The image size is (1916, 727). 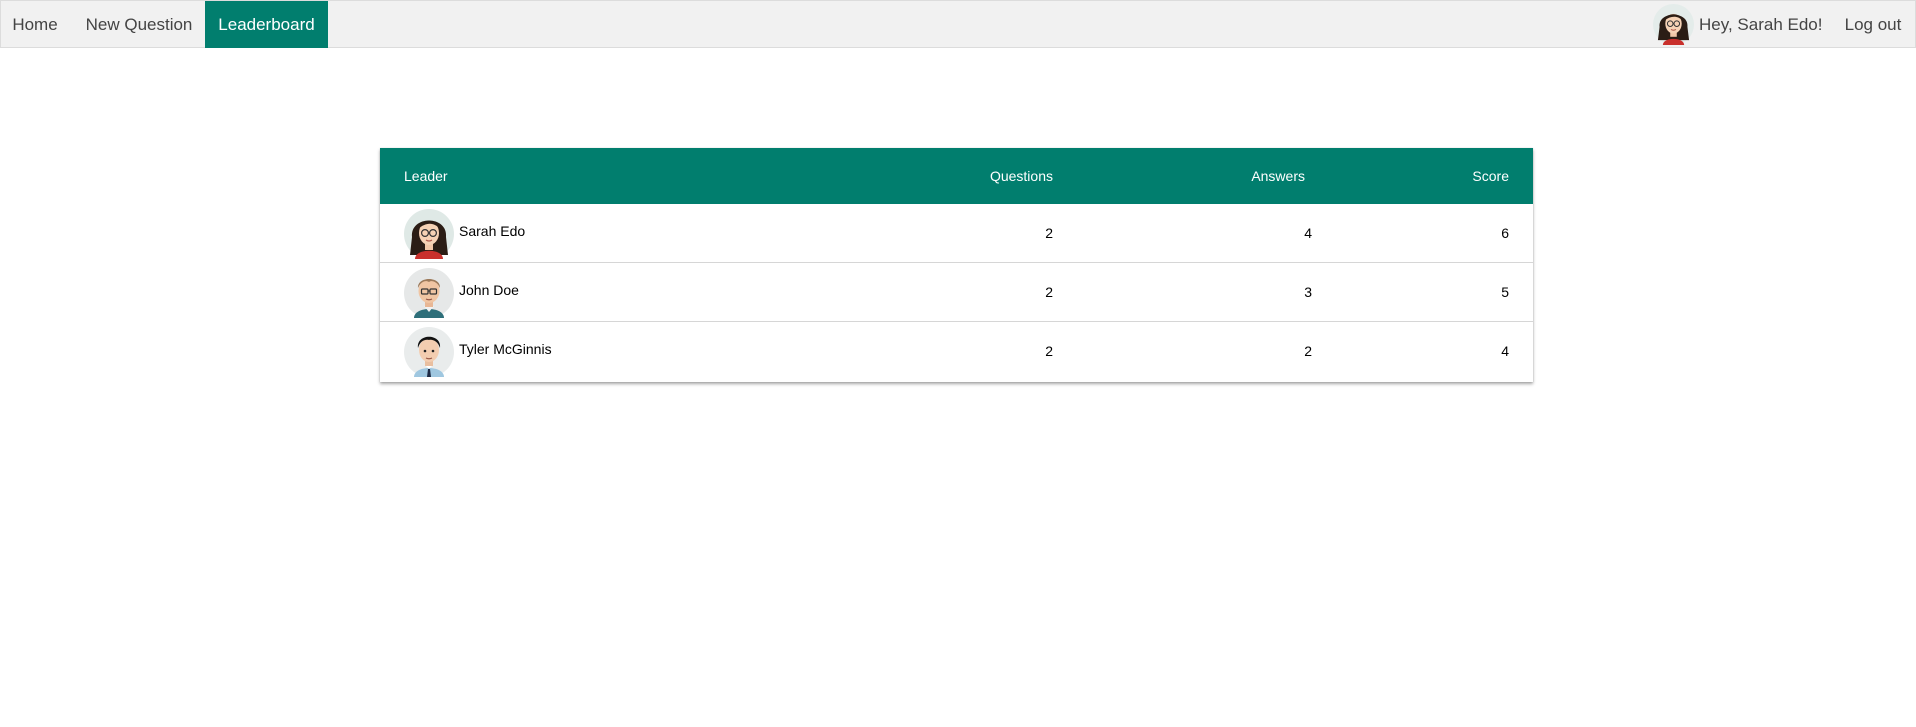 I want to click on score-value: 4, so click(x=1505, y=351).